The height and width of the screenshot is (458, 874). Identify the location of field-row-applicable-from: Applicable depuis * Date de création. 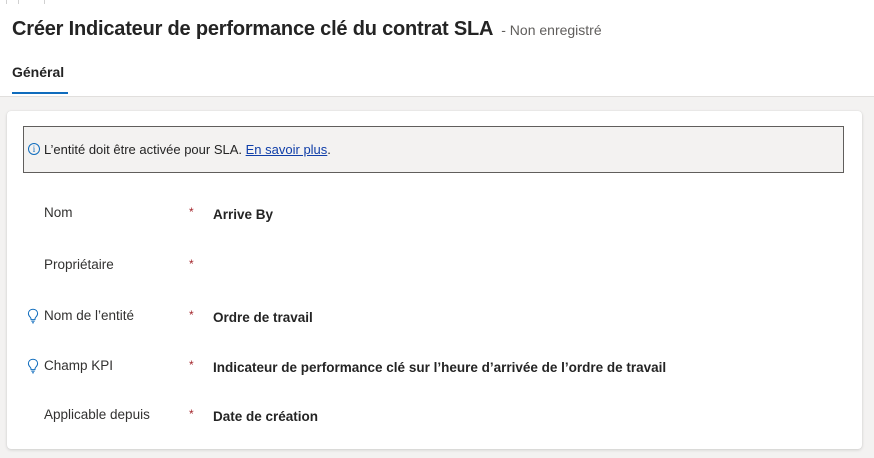
(434, 416).